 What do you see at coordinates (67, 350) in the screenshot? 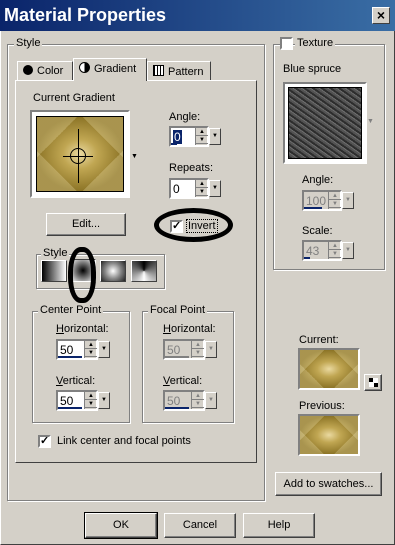
I see `center-horizontal-value: 50` at bounding box center [67, 350].